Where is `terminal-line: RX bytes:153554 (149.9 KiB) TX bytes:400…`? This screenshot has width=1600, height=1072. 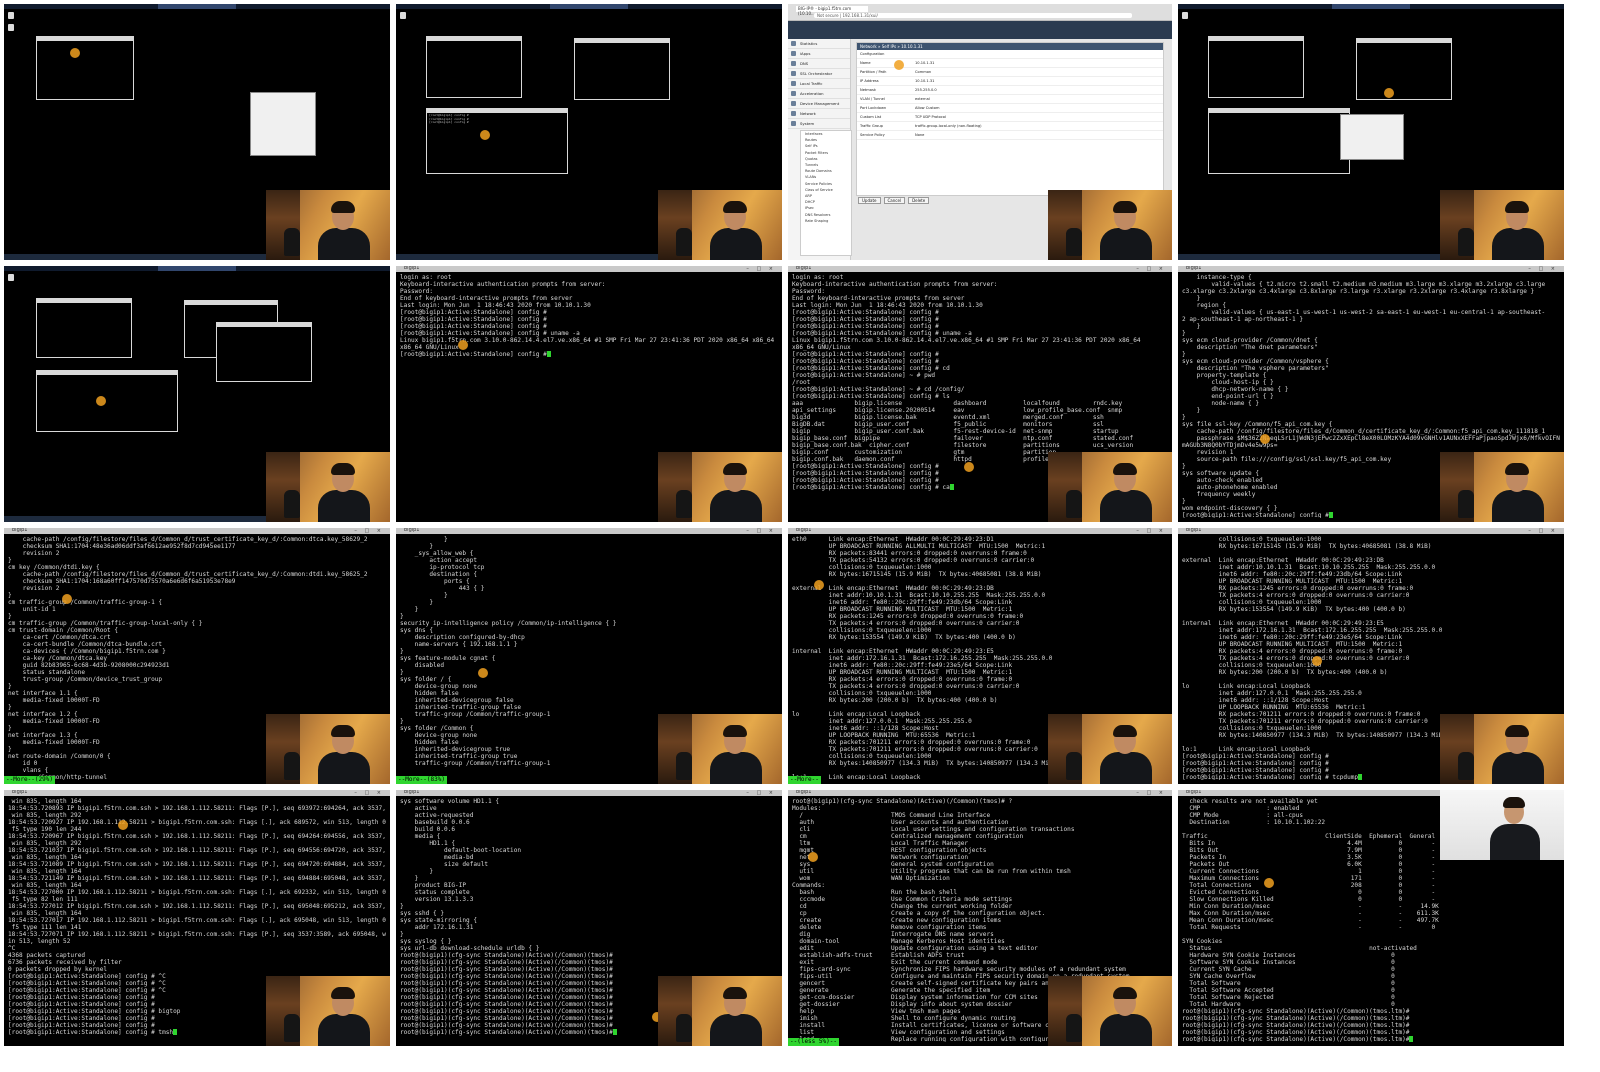 terminal-line: RX bytes:153554 (149.9 KiB) TX bytes:400… is located at coordinates (1294, 609).